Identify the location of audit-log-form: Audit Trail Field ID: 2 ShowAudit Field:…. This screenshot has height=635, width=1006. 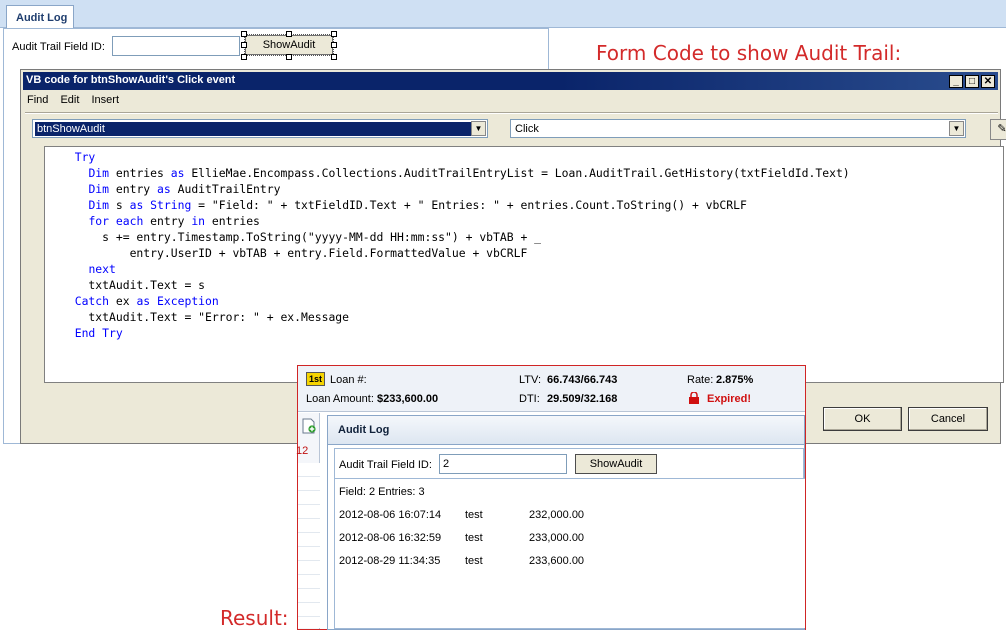
(569, 538).